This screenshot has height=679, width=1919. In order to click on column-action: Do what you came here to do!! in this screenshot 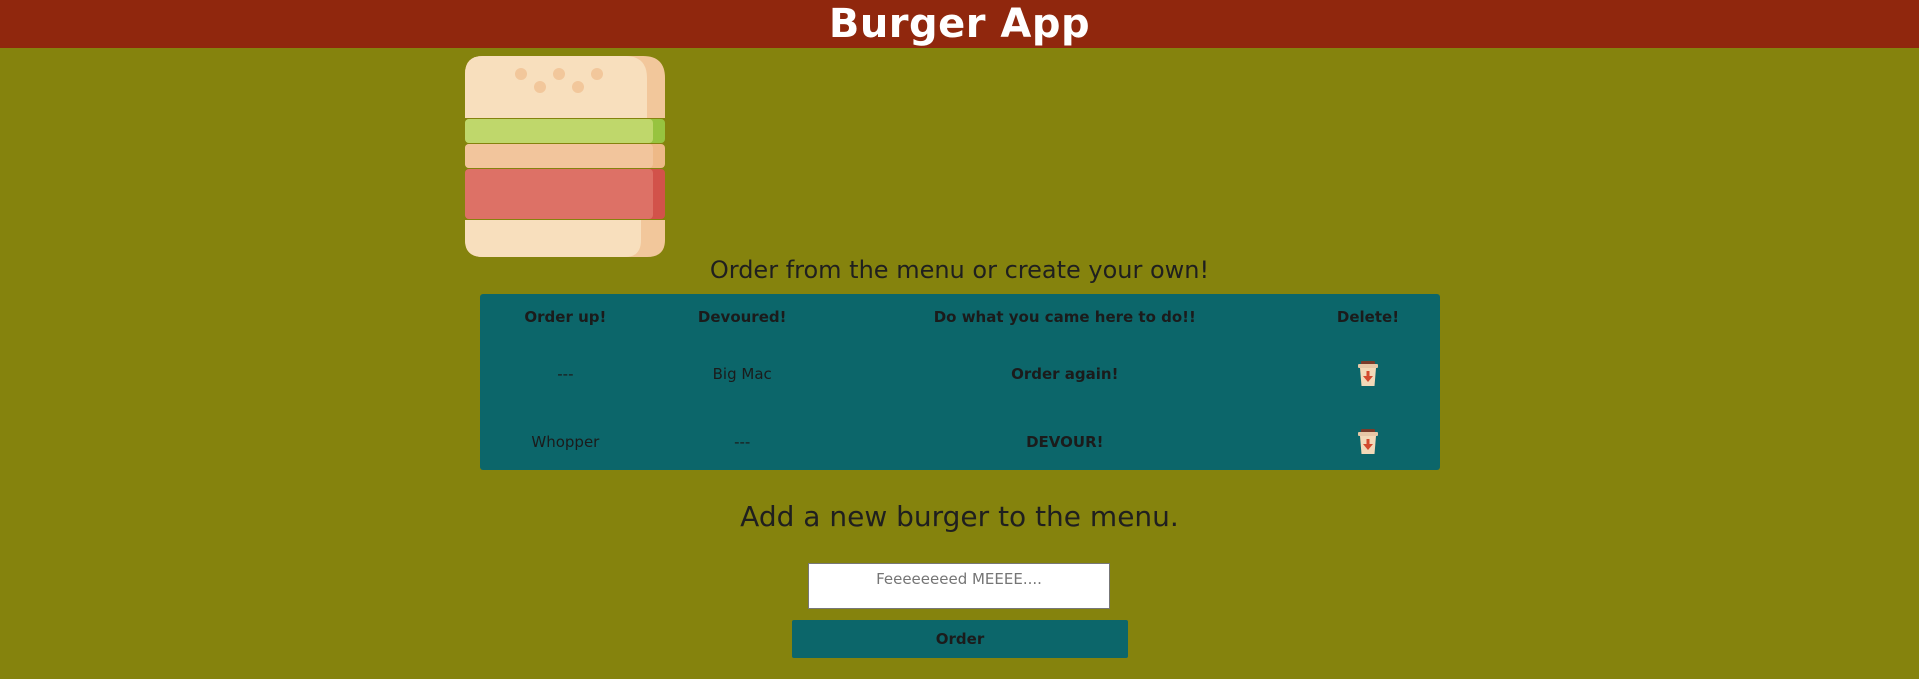, I will do `click(1064, 317)`.